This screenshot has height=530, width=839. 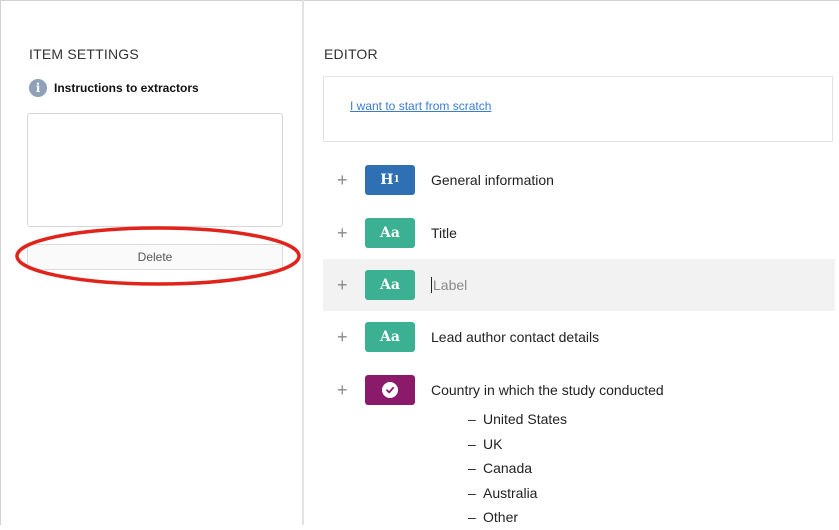 What do you see at coordinates (515, 337) in the screenshot?
I see `row-label: Lead author contact details` at bounding box center [515, 337].